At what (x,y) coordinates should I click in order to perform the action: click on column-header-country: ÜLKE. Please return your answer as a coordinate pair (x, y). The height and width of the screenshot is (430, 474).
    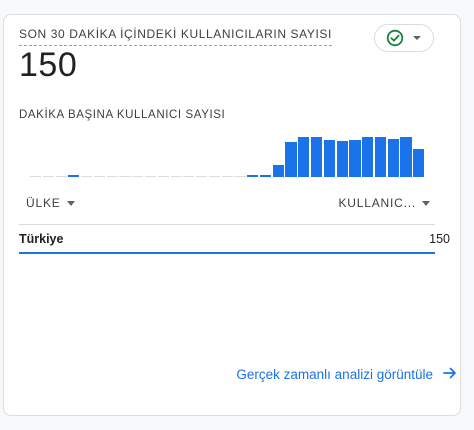
    Looking at the image, I should click on (50, 203).